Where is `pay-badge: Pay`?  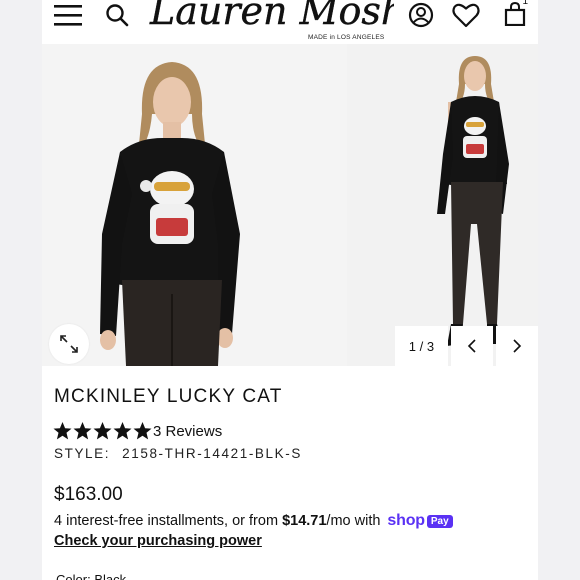
pay-badge: Pay is located at coordinates (439, 521).